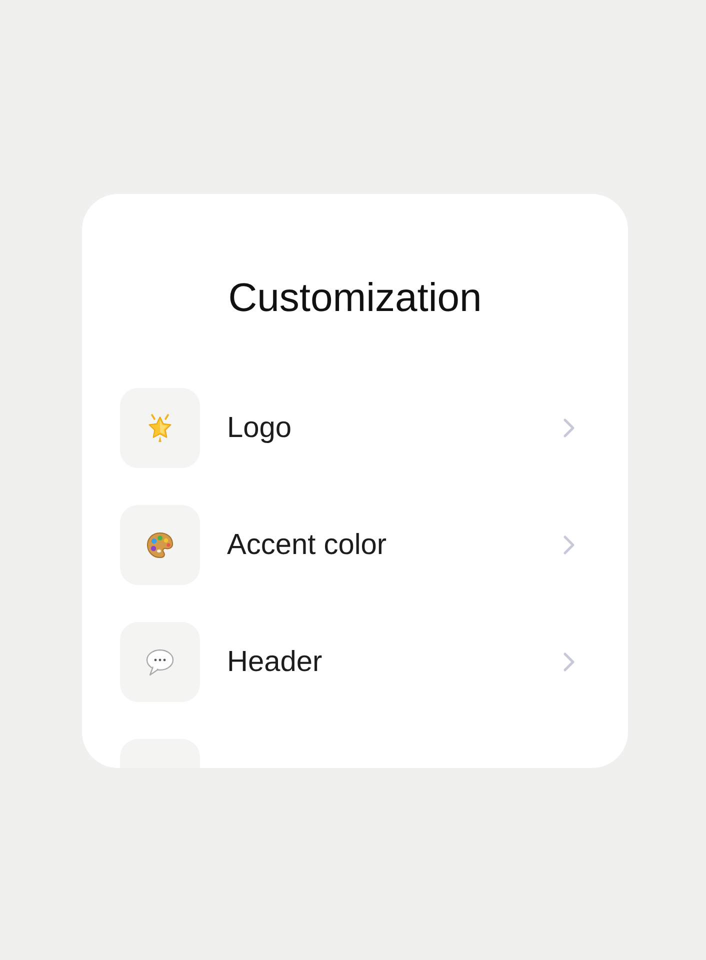  What do you see at coordinates (348, 662) in the screenshot?
I see `customization-option: Header` at bounding box center [348, 662].